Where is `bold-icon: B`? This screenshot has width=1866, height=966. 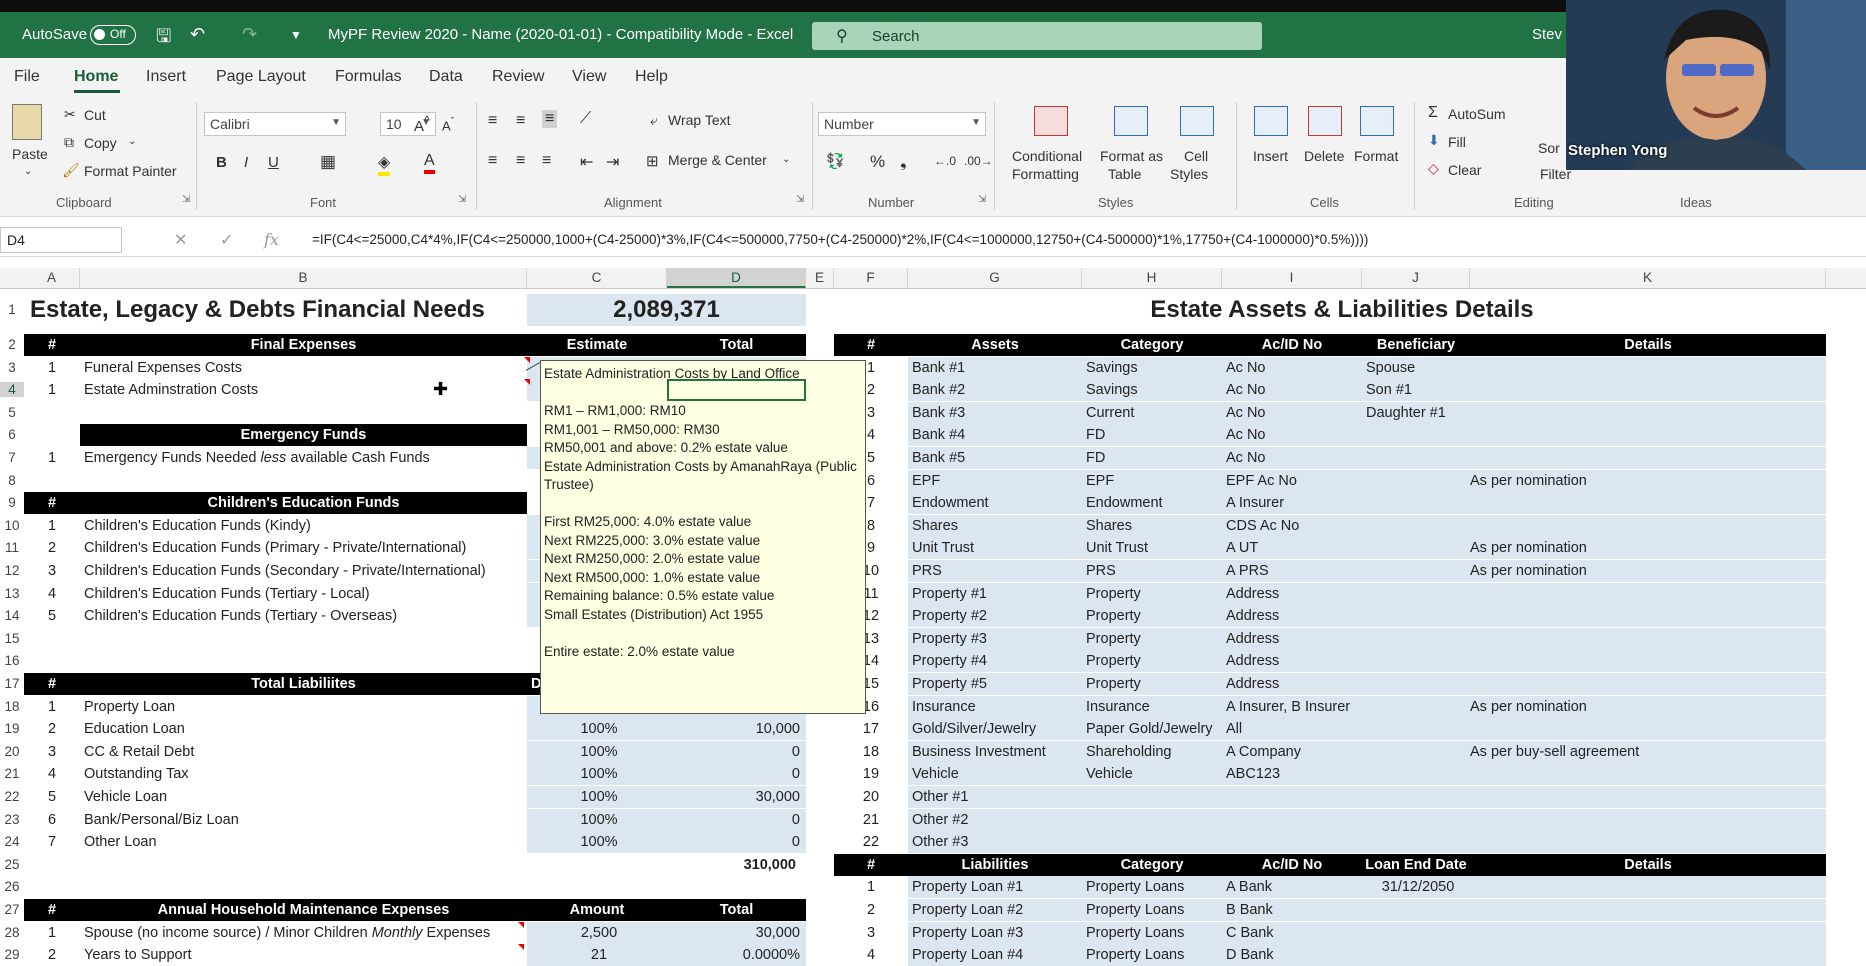 bold-icon: B is located at coordinates (221, 162).